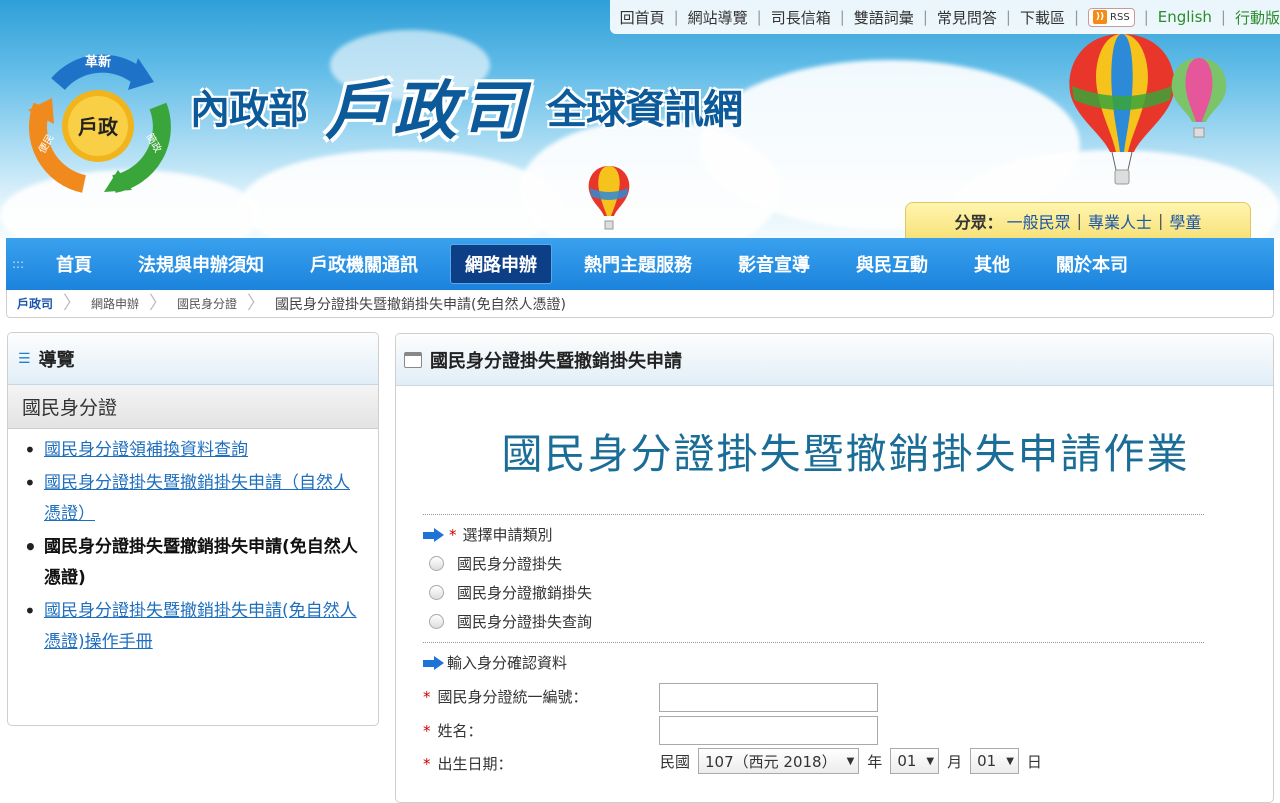  Describe the element at coordinates (1042, 17) in the screenshot. I see `download-link: 下載區` at that location.